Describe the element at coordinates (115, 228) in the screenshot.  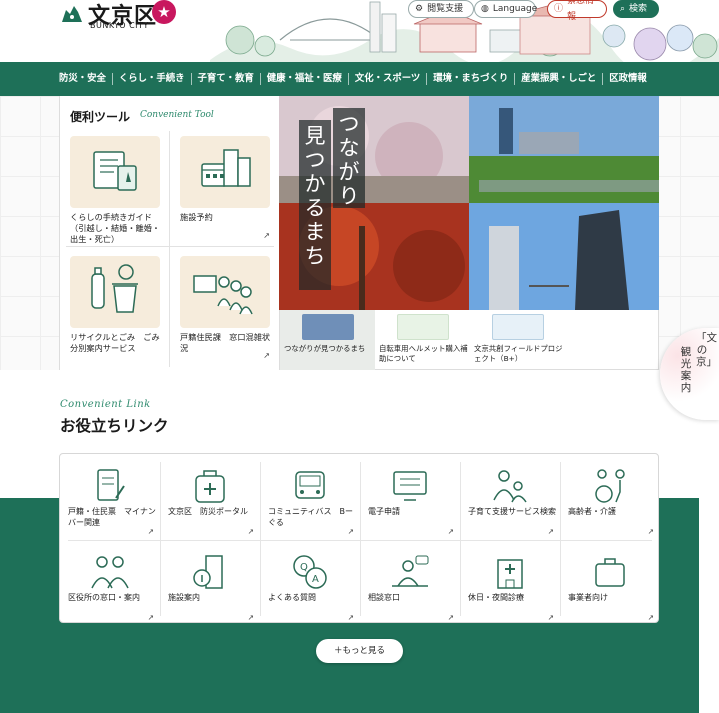
I see `tool-label: くらしの手続きガイド （引越し・結婚・離婚・出生・死亡）` at that location.